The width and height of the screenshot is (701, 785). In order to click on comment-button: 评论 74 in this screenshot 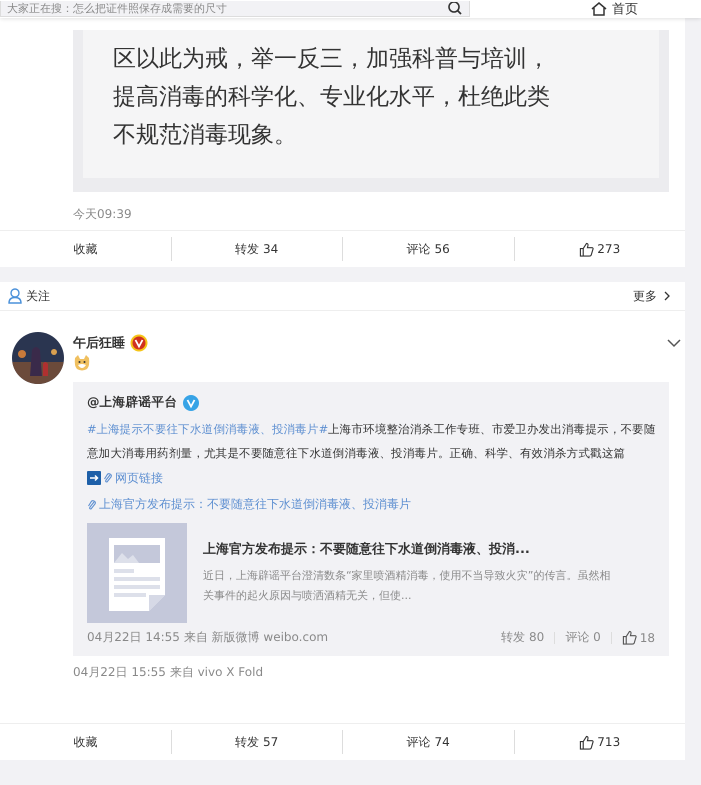, I will do `click(428, 742)`.